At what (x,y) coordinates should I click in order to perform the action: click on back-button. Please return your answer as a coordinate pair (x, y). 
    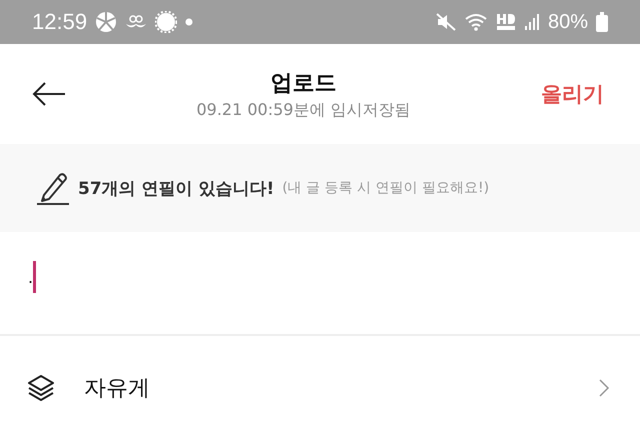
    Looking at the image, I should click on (49, 94).